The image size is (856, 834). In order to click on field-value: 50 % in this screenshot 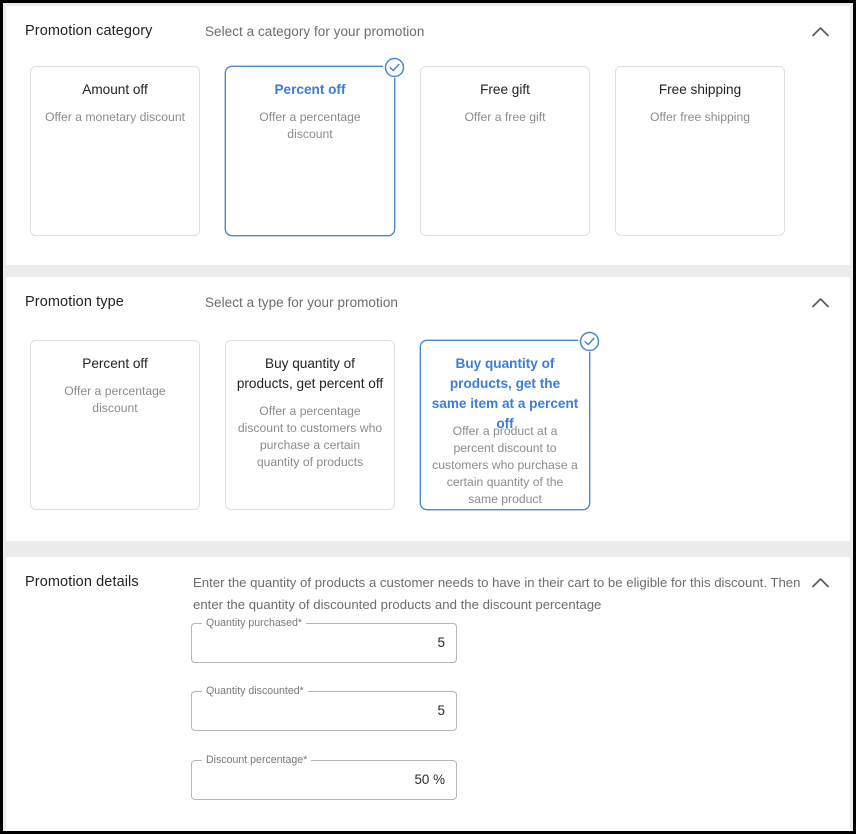, I will do `click(429, 780)`.